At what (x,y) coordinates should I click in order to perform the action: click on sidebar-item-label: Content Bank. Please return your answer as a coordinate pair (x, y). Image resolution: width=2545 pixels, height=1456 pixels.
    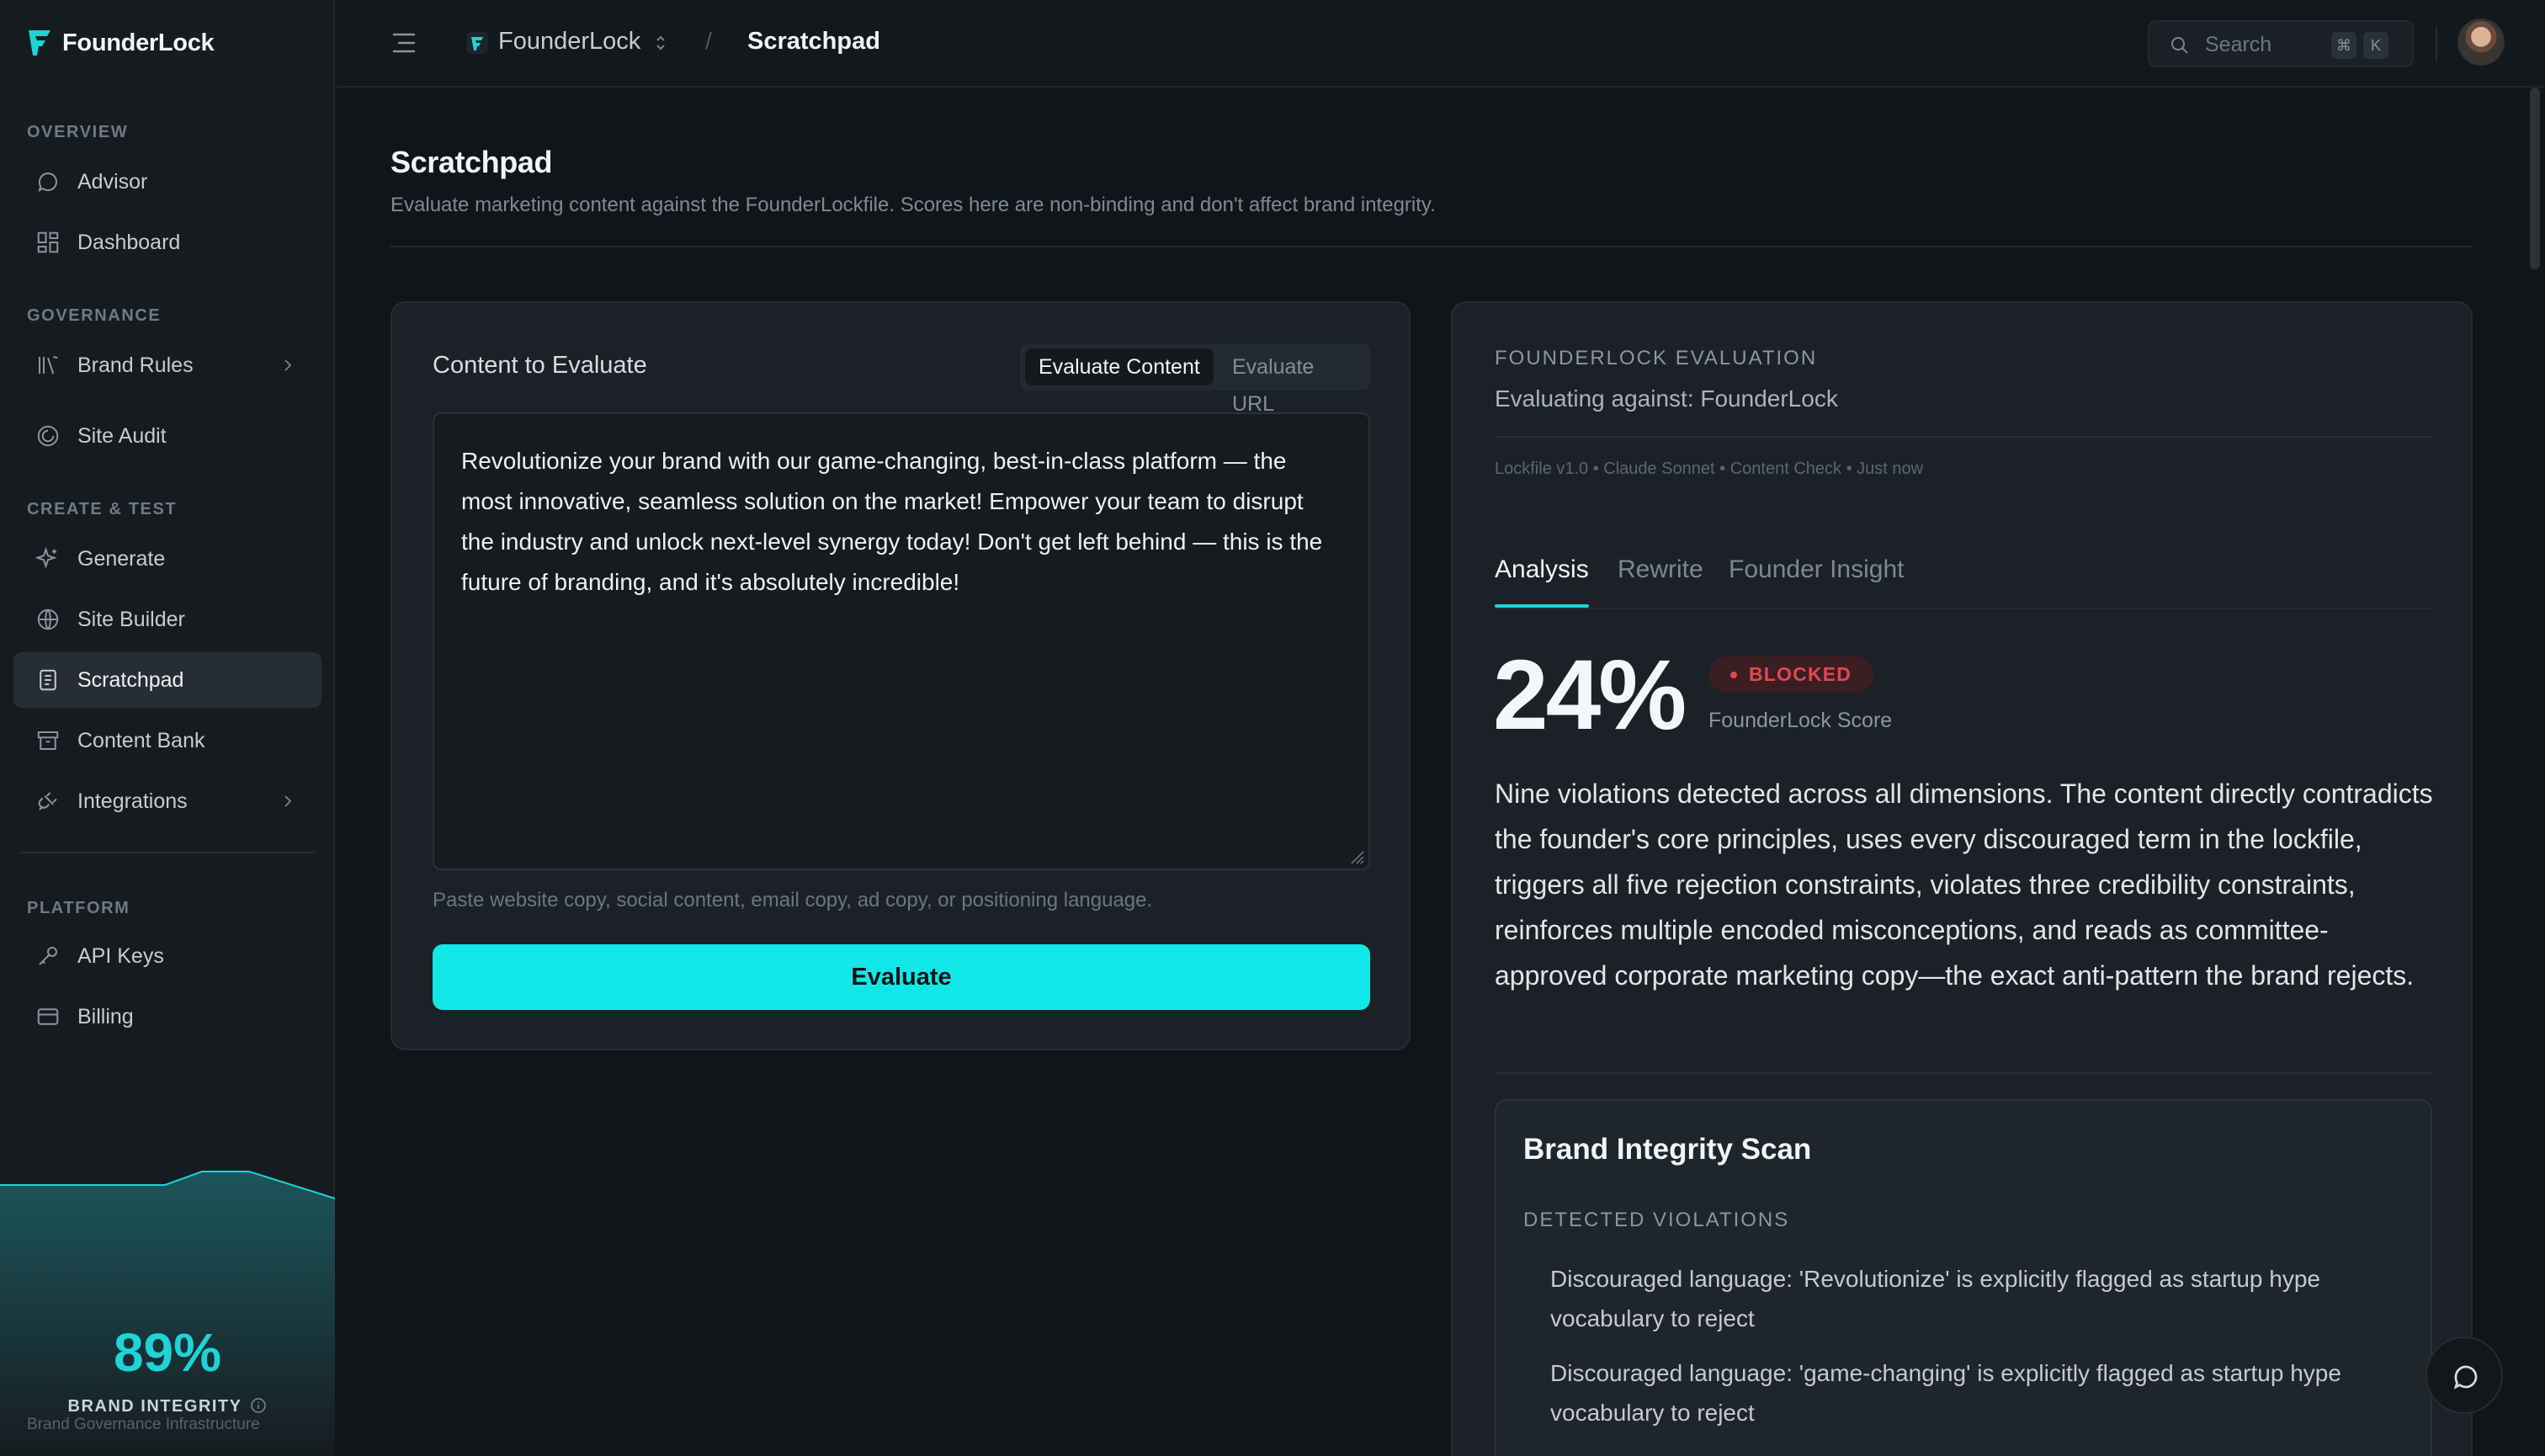
    Looking at the image, I should click on (141, 740).